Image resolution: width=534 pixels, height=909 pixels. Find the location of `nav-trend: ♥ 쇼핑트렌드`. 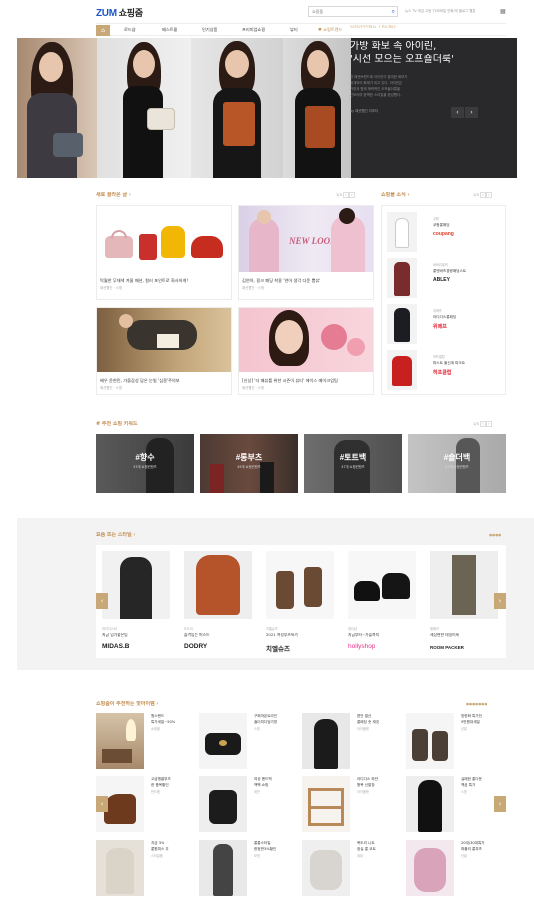

nav-trend: ♥ 쇼핑트렌드 is located at coordinates (330, 29).